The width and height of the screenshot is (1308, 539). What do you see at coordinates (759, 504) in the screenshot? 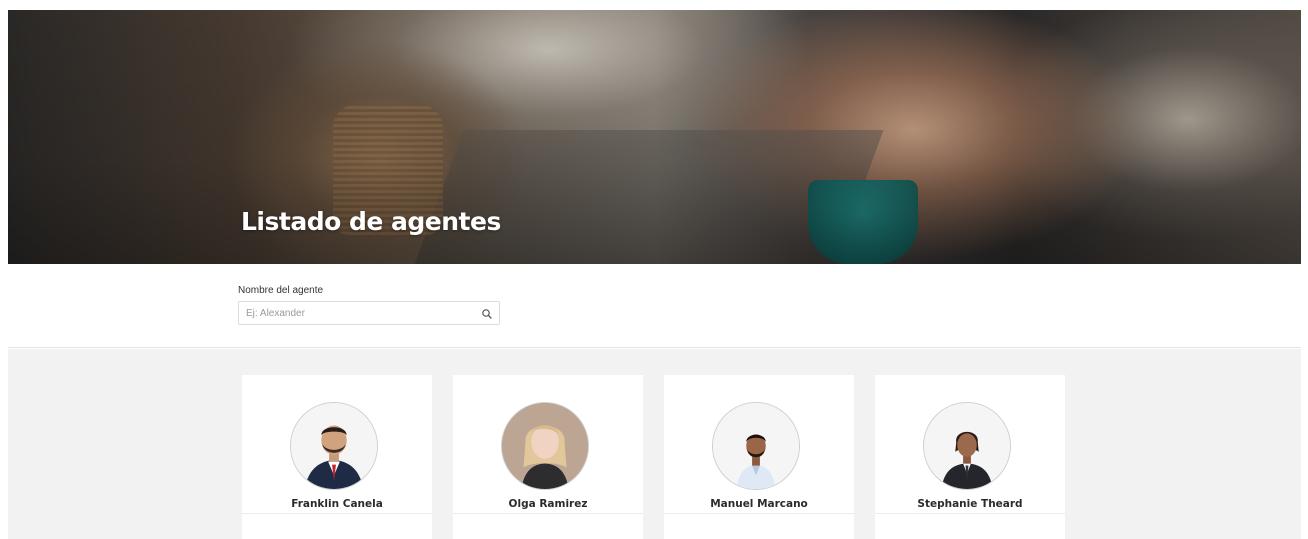
I see `agent-name: Manuel Marcano` at bounding box center [759, 504].